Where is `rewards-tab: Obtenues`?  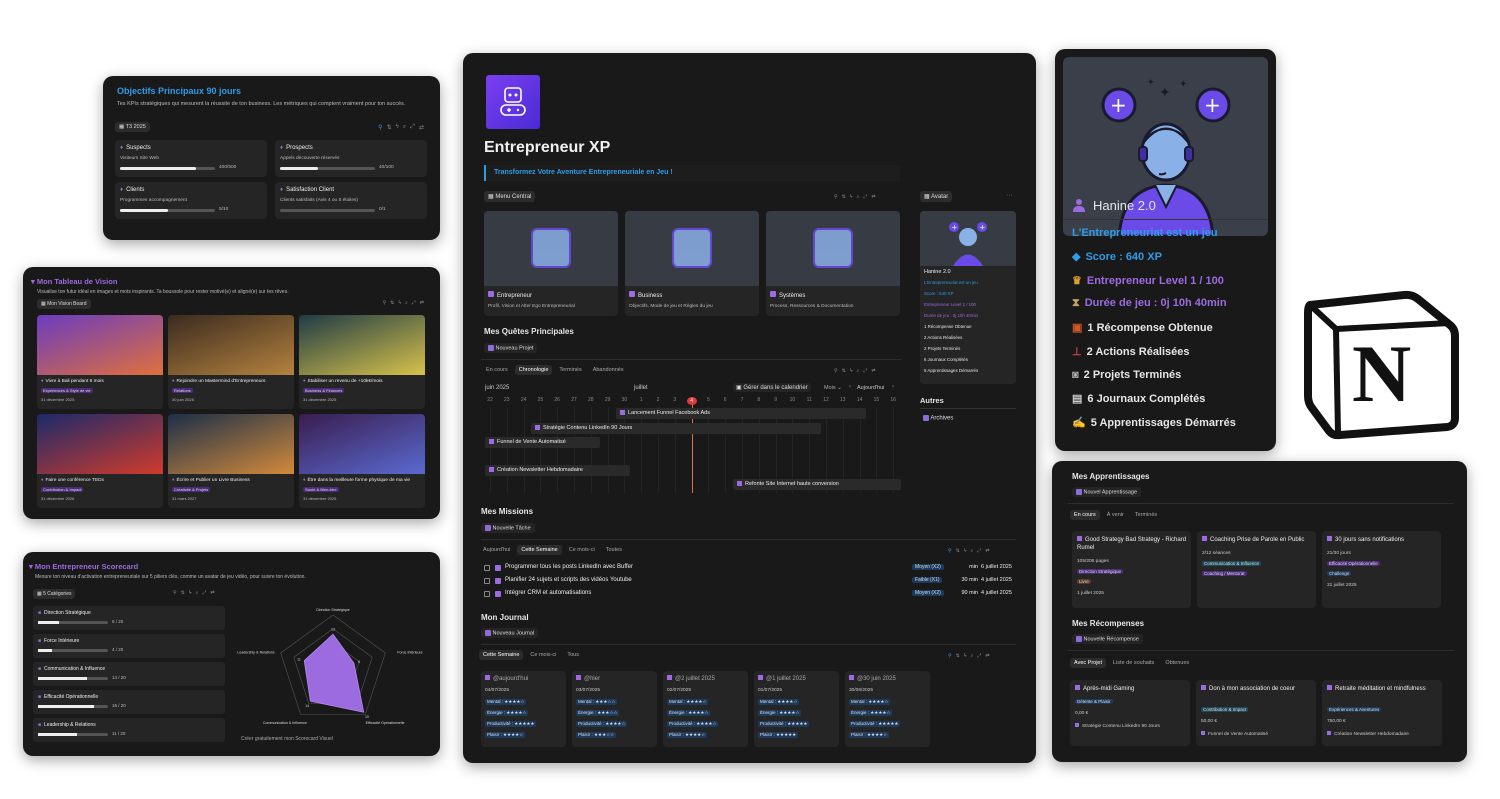 rewards-tab: Obtenues is located at coordinates (1177, 663).